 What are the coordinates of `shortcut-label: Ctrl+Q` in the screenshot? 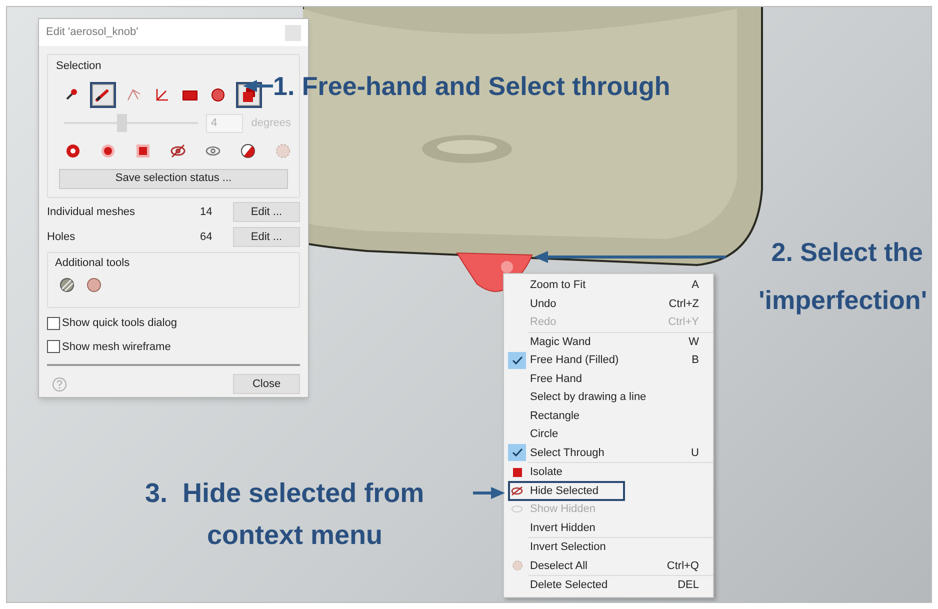 It's located at (682, 566).